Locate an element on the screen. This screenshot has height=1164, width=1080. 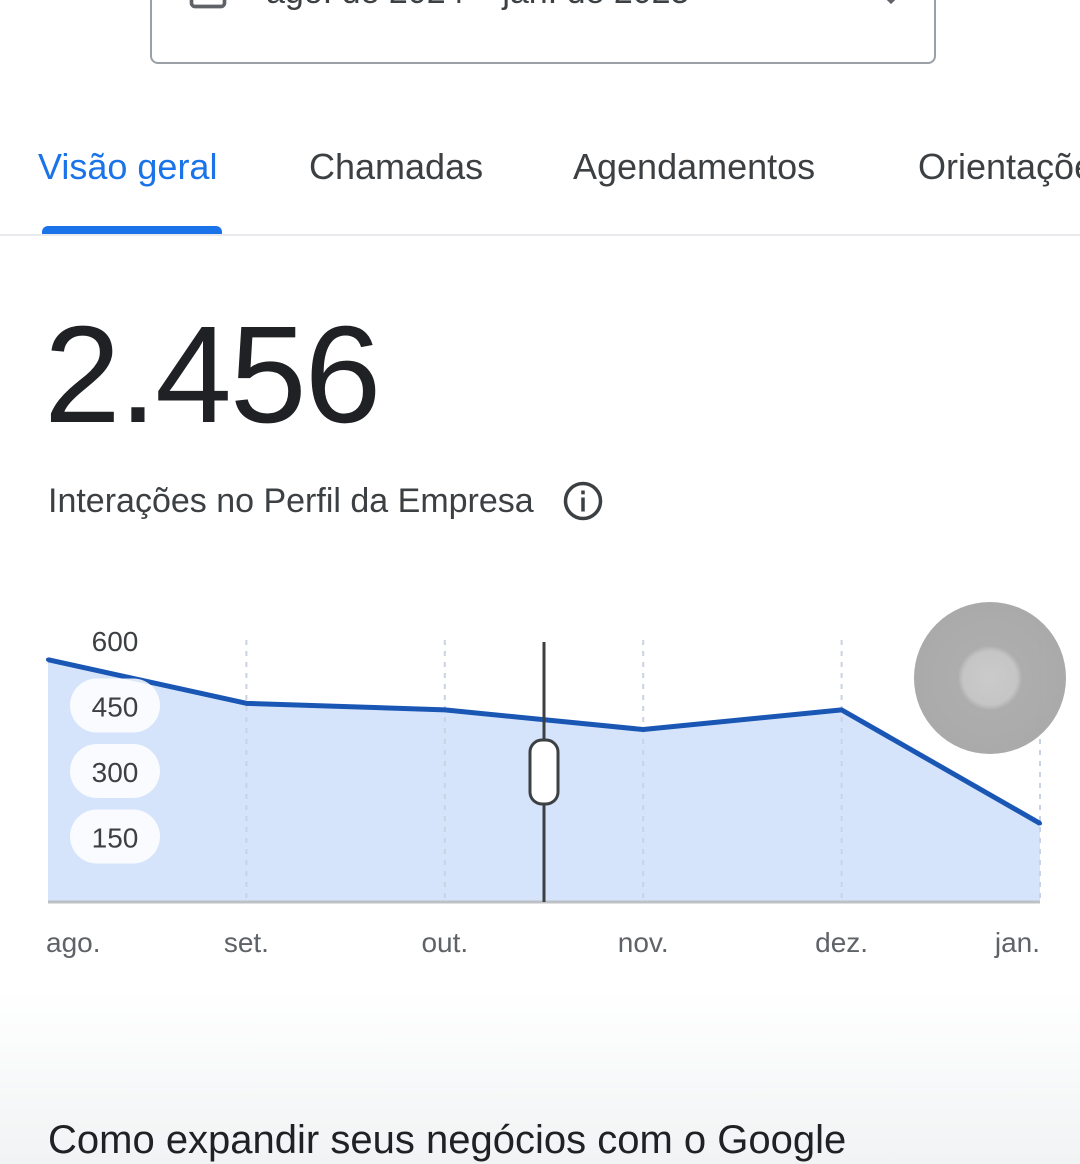
y-tick-text: 150 is located at coordinates (115, 838).